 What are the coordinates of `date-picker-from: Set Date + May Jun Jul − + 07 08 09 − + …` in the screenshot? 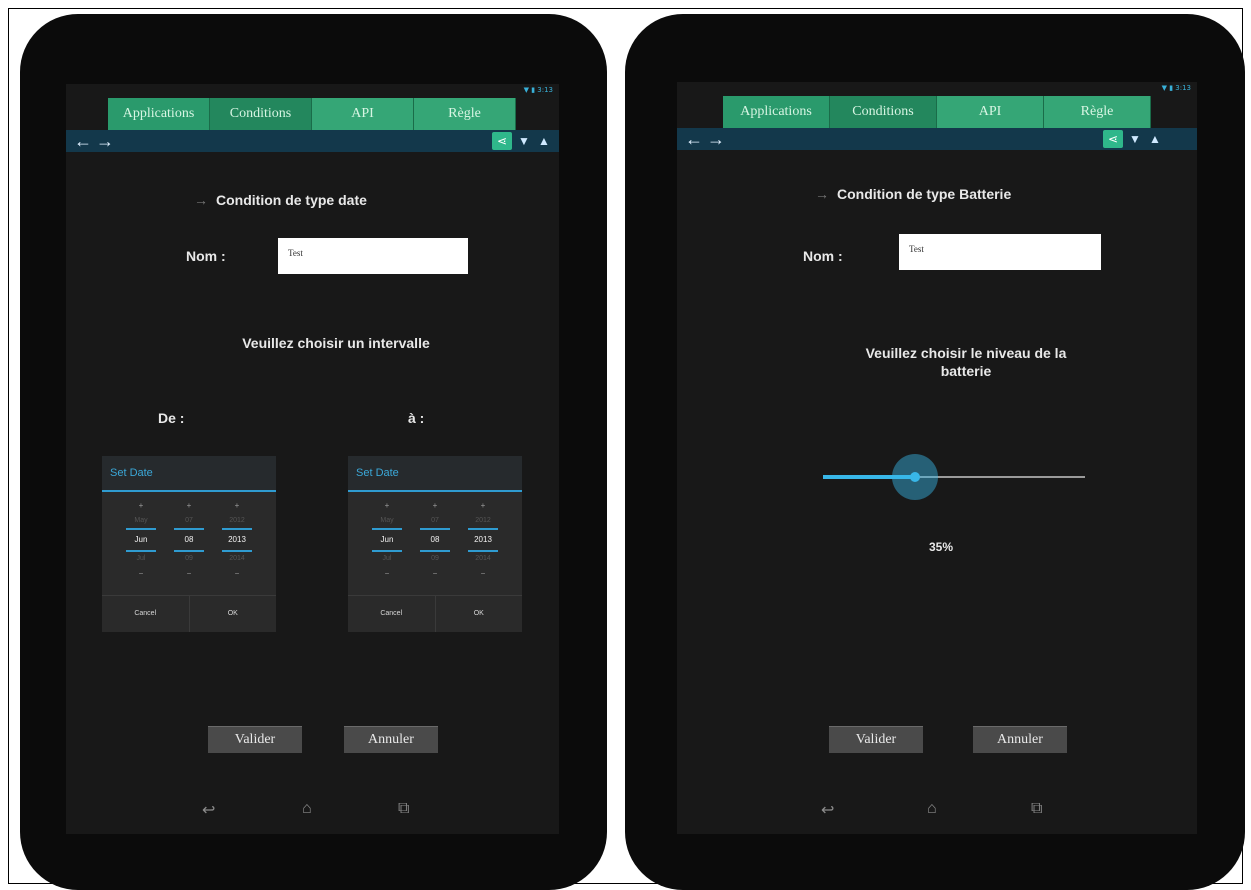 It's located at (189, 544).